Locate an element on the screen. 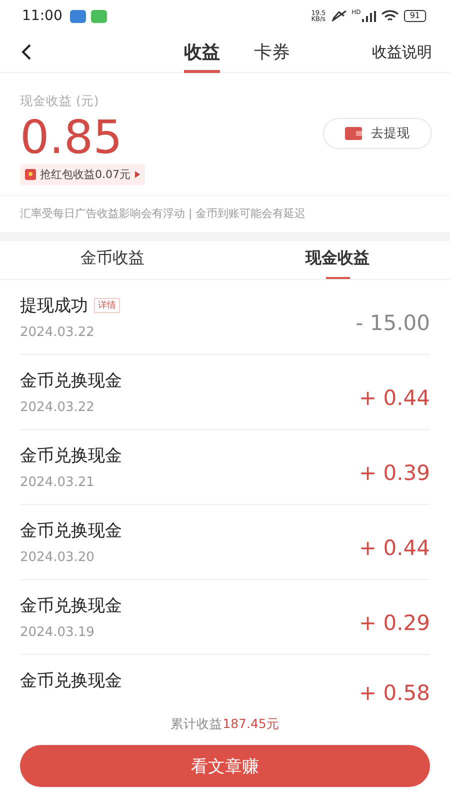 Image resolution: width=450 pixels, height=800 pixels. balance-label: 现金收益 (元) is located at coordinates (60, 101).